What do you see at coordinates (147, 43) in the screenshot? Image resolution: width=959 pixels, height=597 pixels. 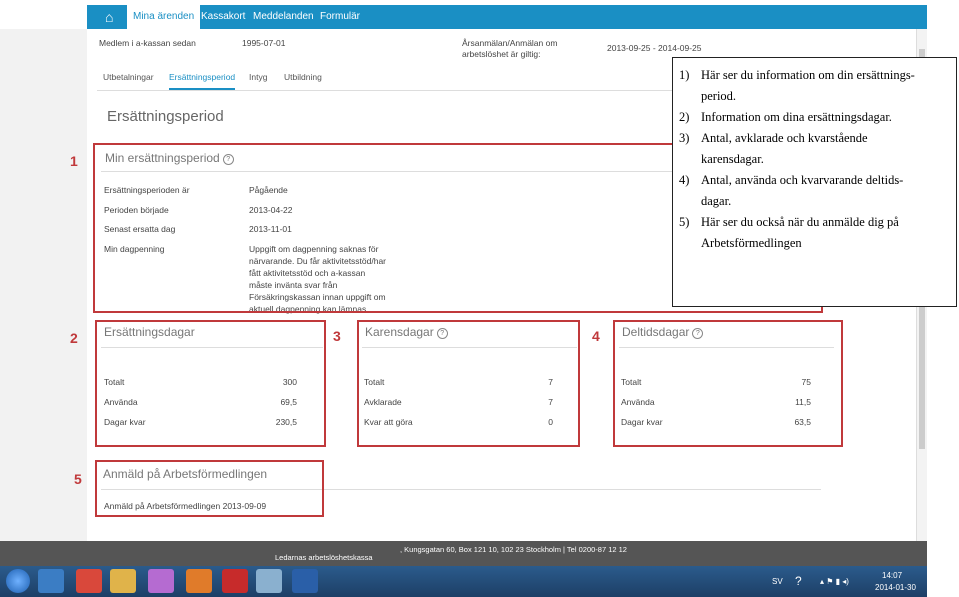 I see `member-since-label: Medlem i a-kassan sedan` at bounding box center [147, 43].